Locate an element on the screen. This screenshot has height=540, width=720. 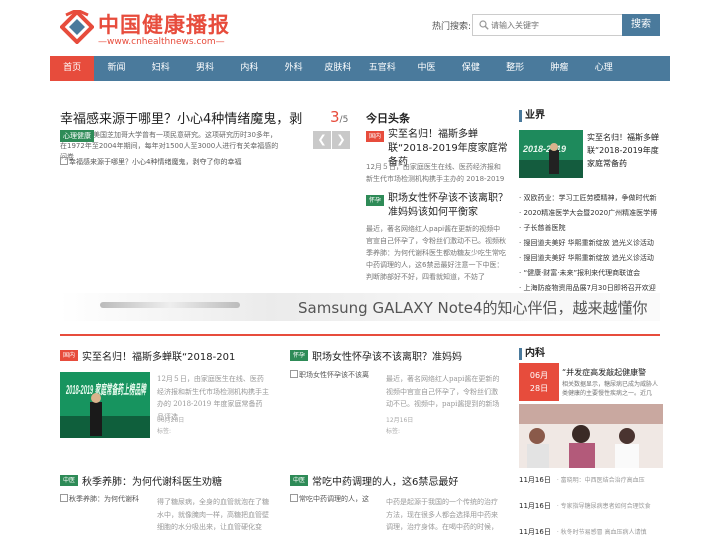
nav-item-psychology: 心理 is located at coordinates (604, 68).